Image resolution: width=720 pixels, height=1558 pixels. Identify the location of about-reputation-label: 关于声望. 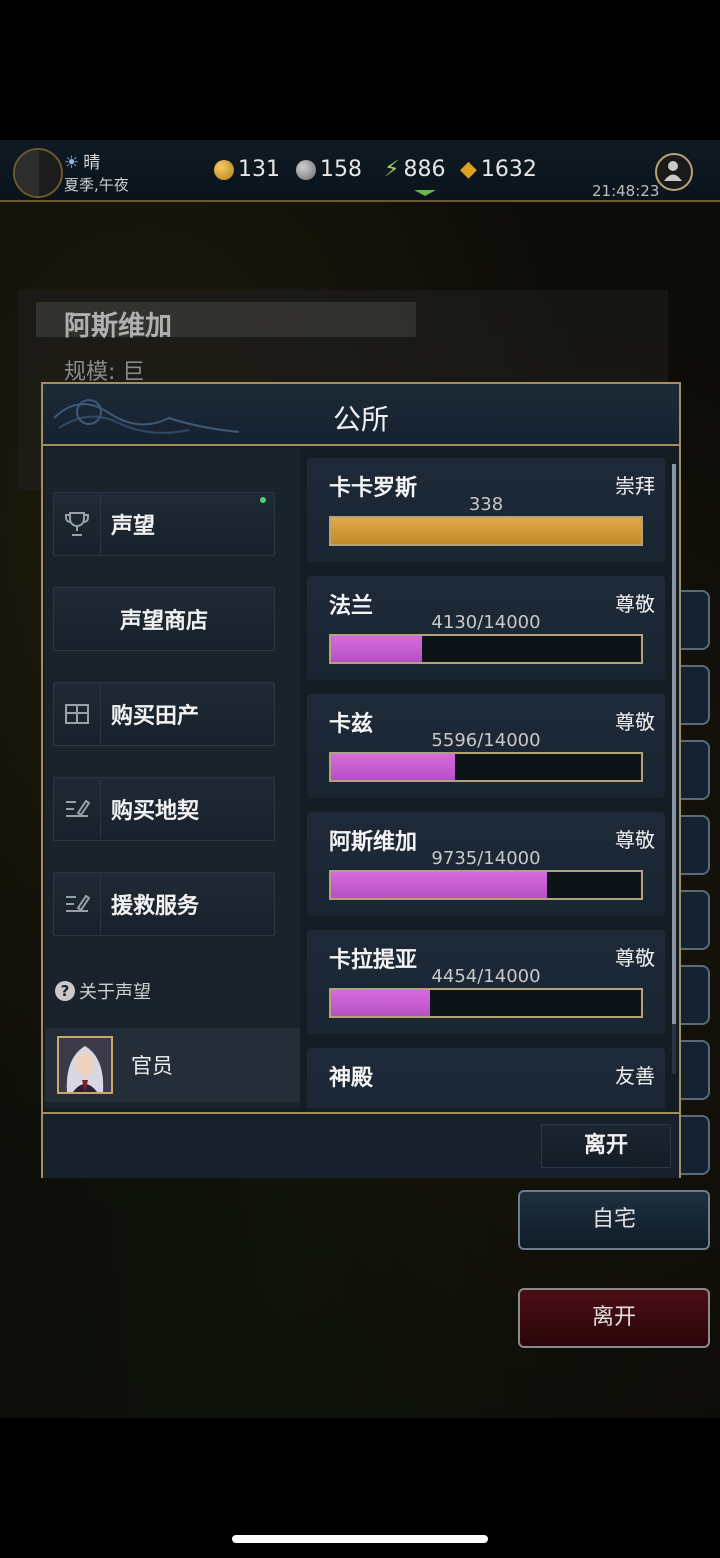
(115, 992).